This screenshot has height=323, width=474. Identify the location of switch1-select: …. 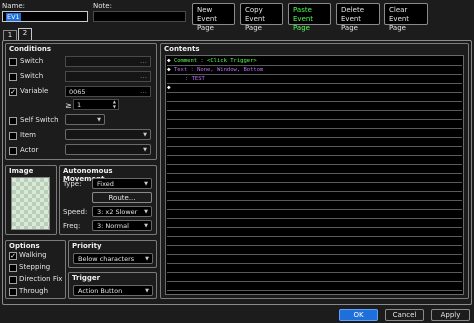
(108, 61).